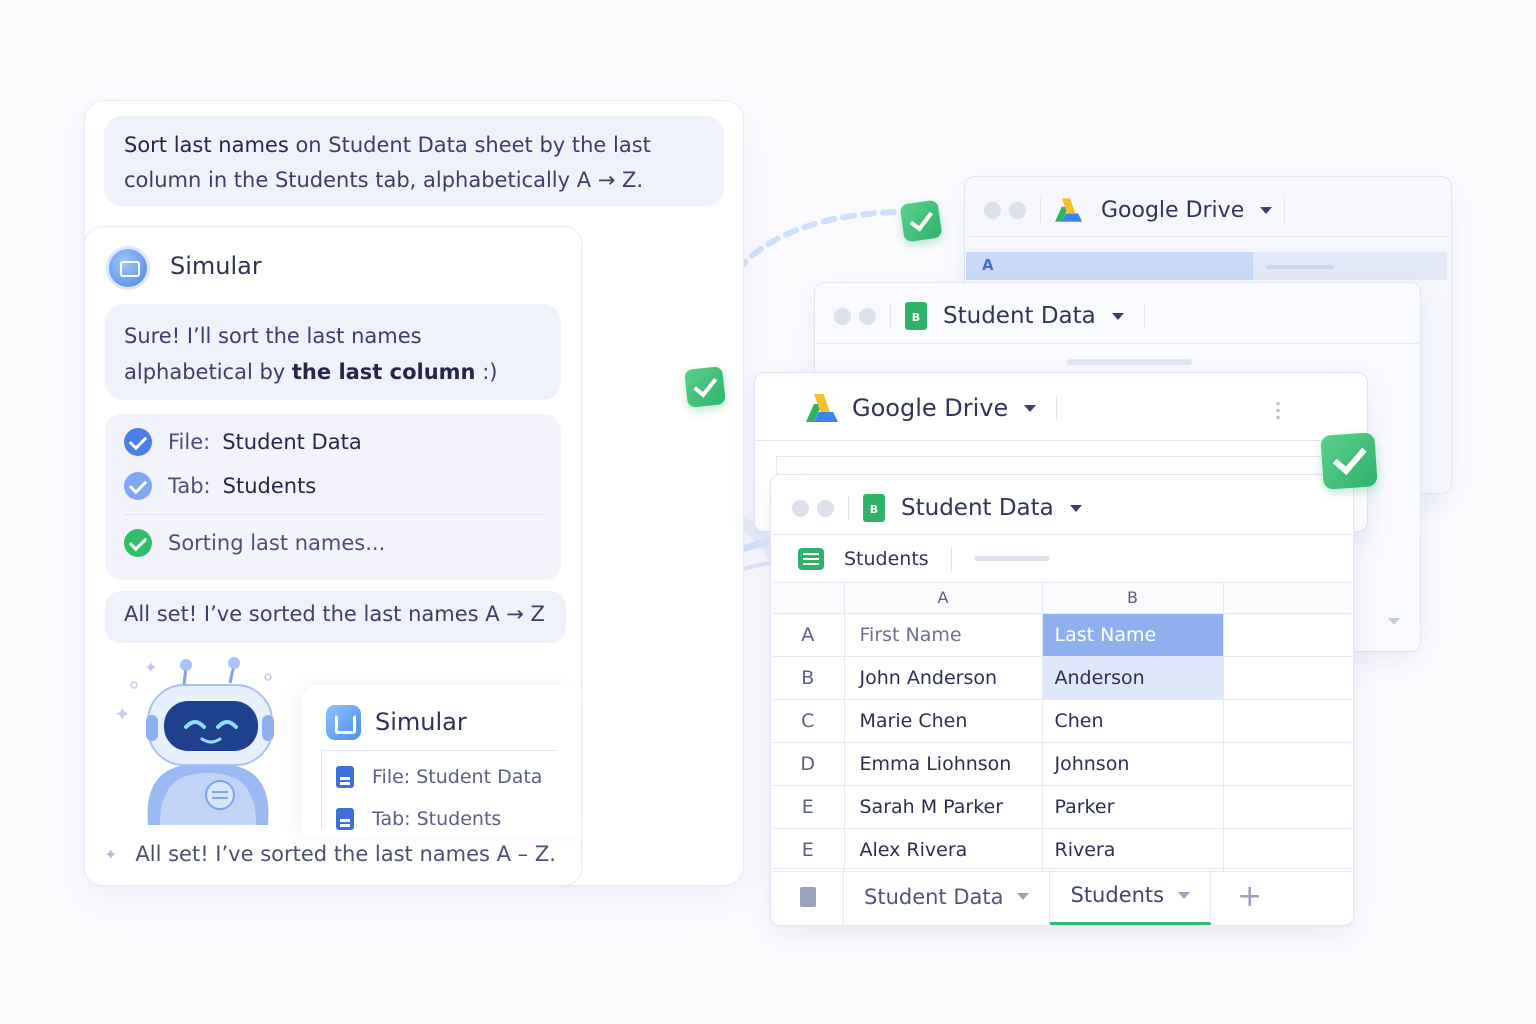  Describe the element at coordinates (1117, 895) in the screenshot. I see `tab-label: Students` at that location.